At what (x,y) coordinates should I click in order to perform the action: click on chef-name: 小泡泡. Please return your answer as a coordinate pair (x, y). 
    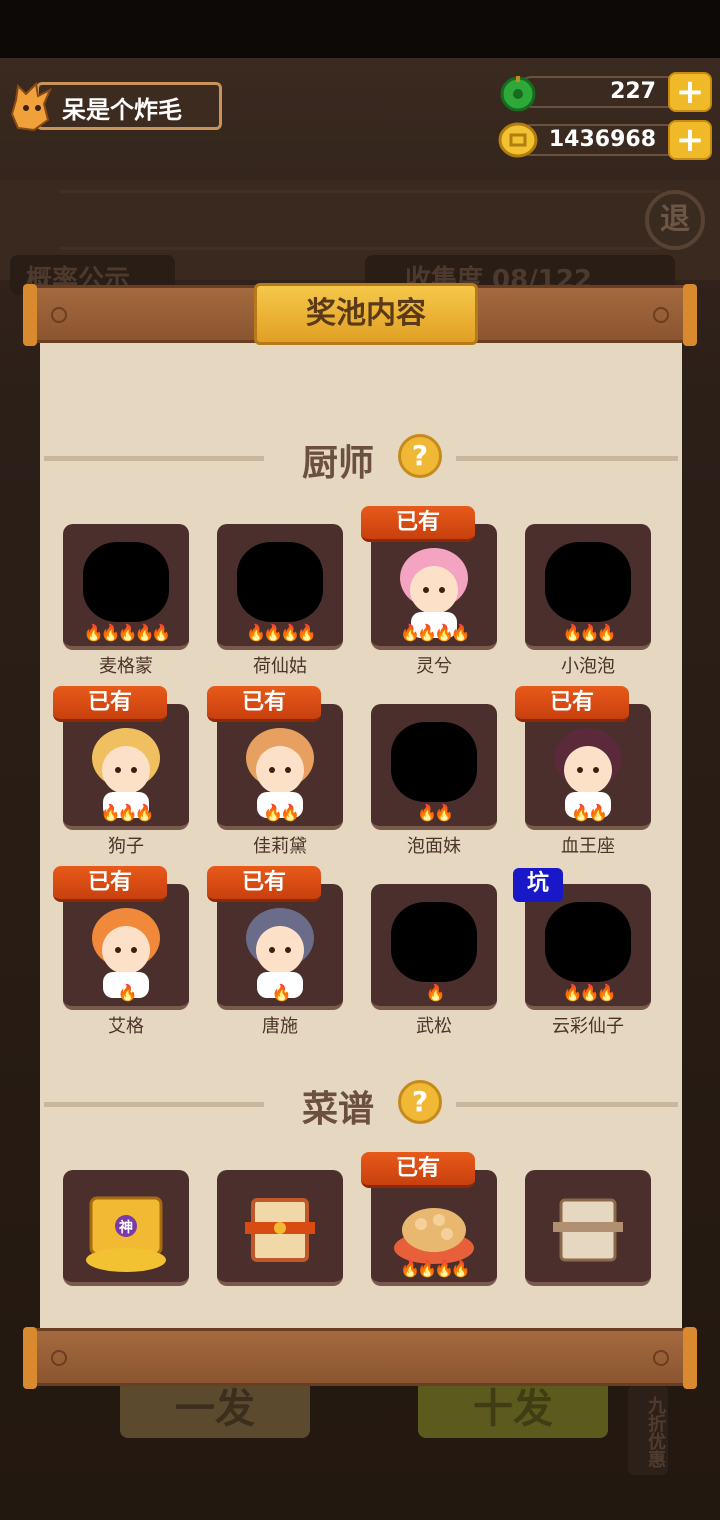
    Looking at the image, I should click on (588, 666).